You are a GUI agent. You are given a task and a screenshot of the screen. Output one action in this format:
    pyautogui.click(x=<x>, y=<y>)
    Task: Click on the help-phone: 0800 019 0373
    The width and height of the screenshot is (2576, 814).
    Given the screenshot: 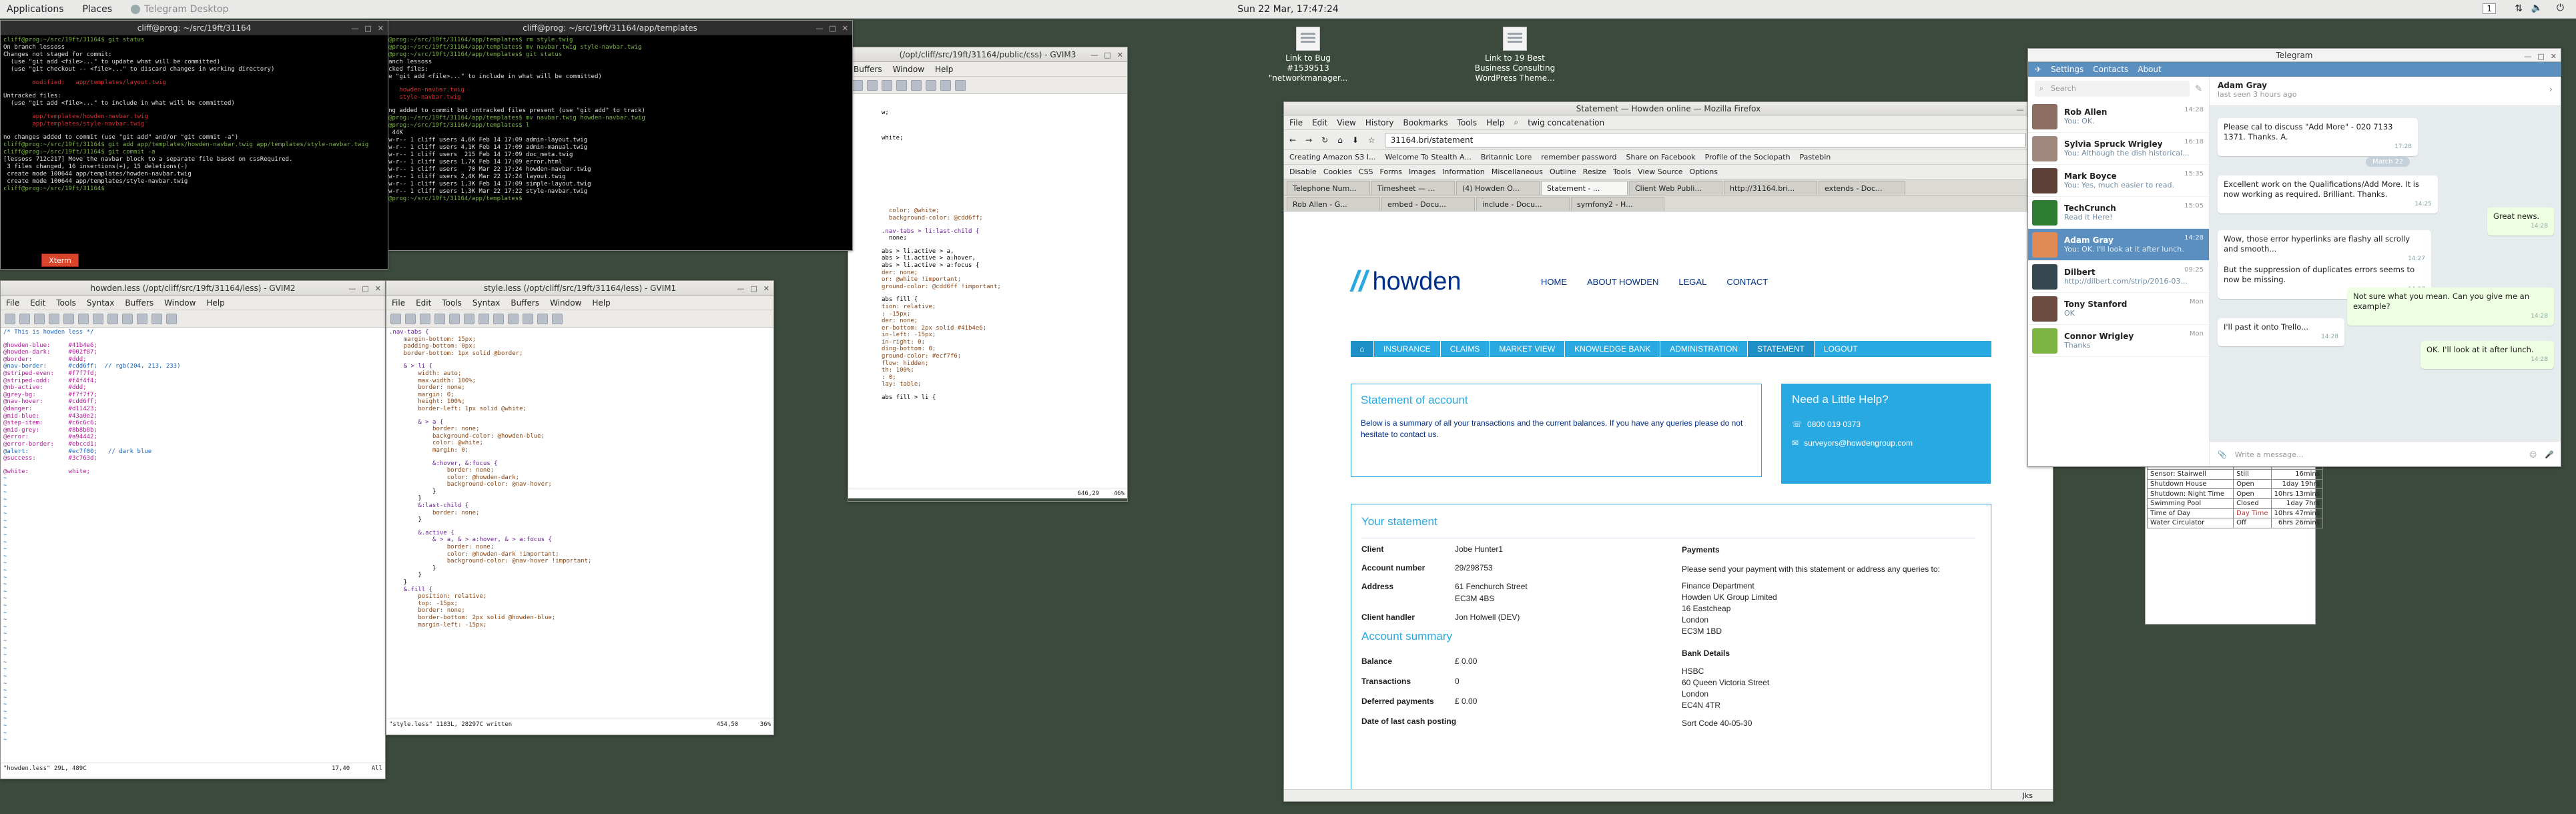 What is the action you would take?
    pyautogui.click(x=1834, y=425)
    